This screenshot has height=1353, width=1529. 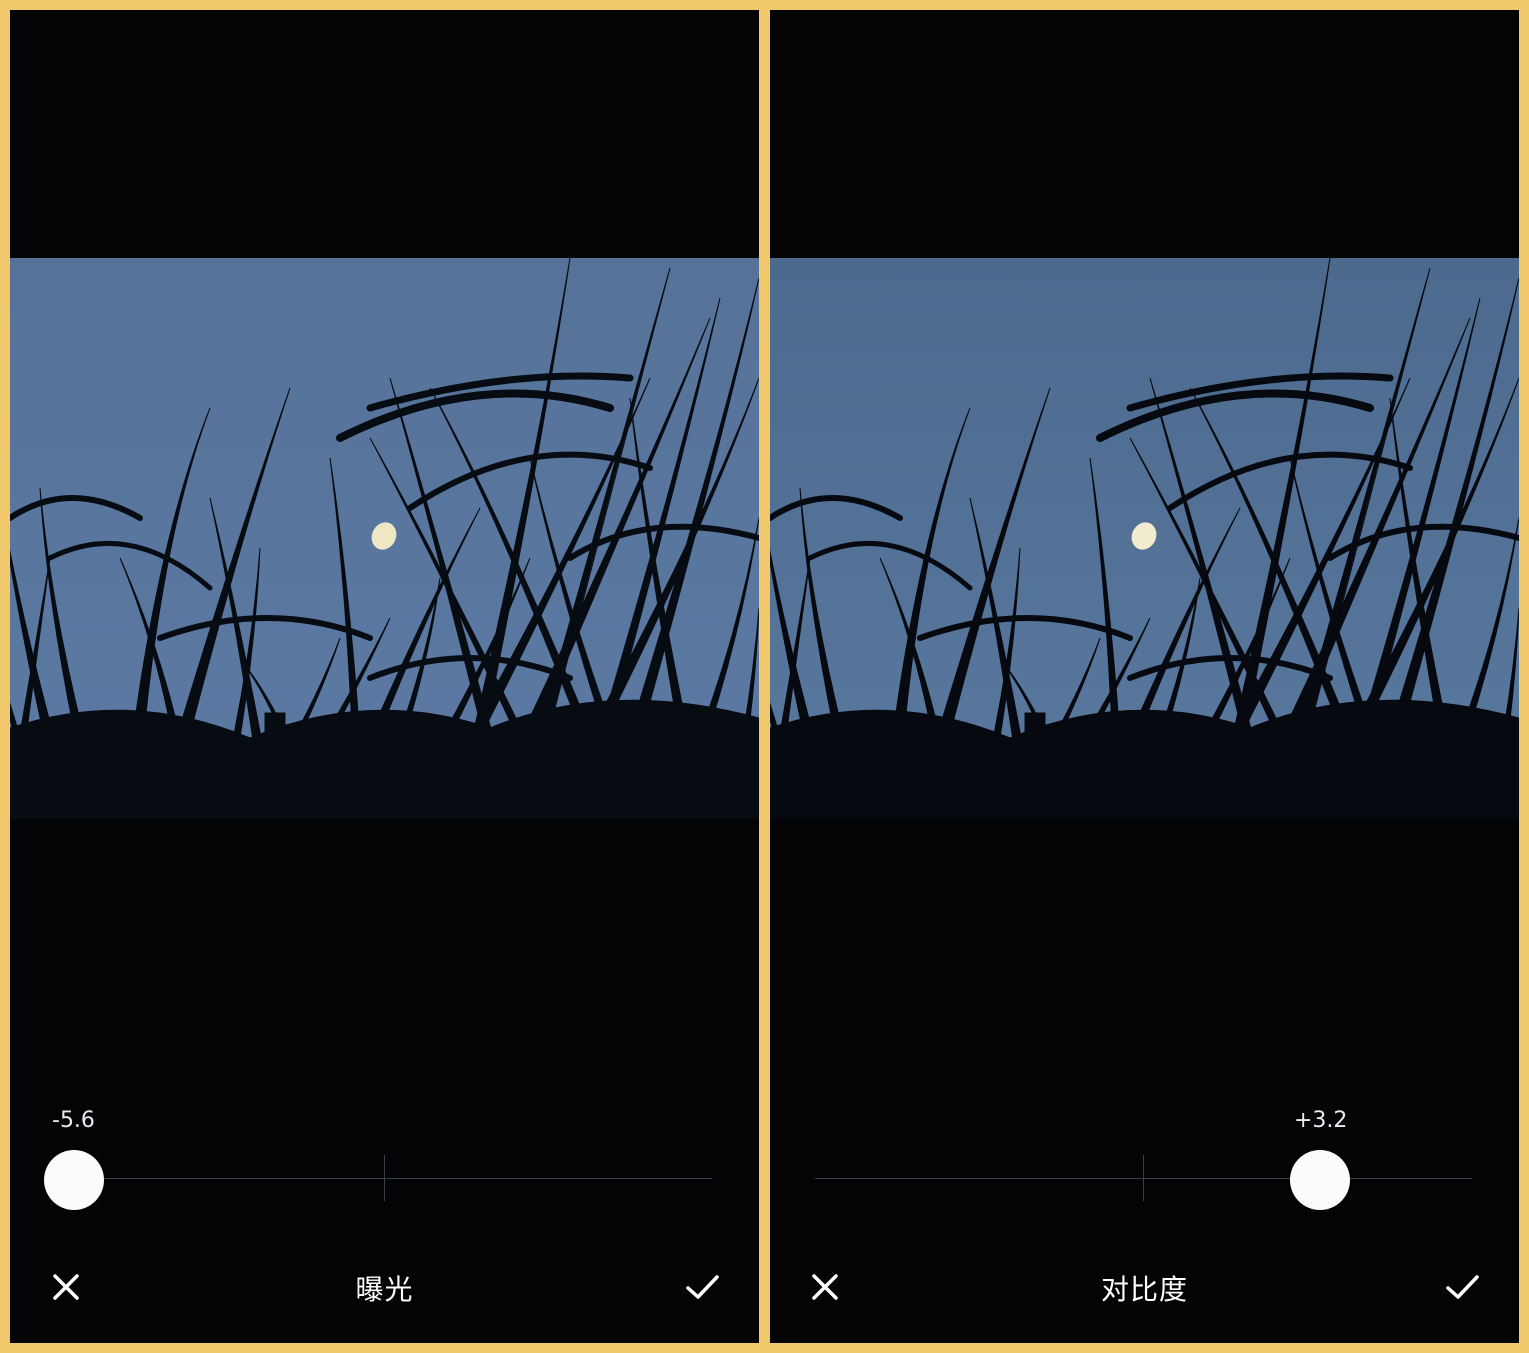 What do you see at coordinates (1144, 1289) in the screenshot?
I see `tool-title: 对比度` at bounding box center [1144, 1289].